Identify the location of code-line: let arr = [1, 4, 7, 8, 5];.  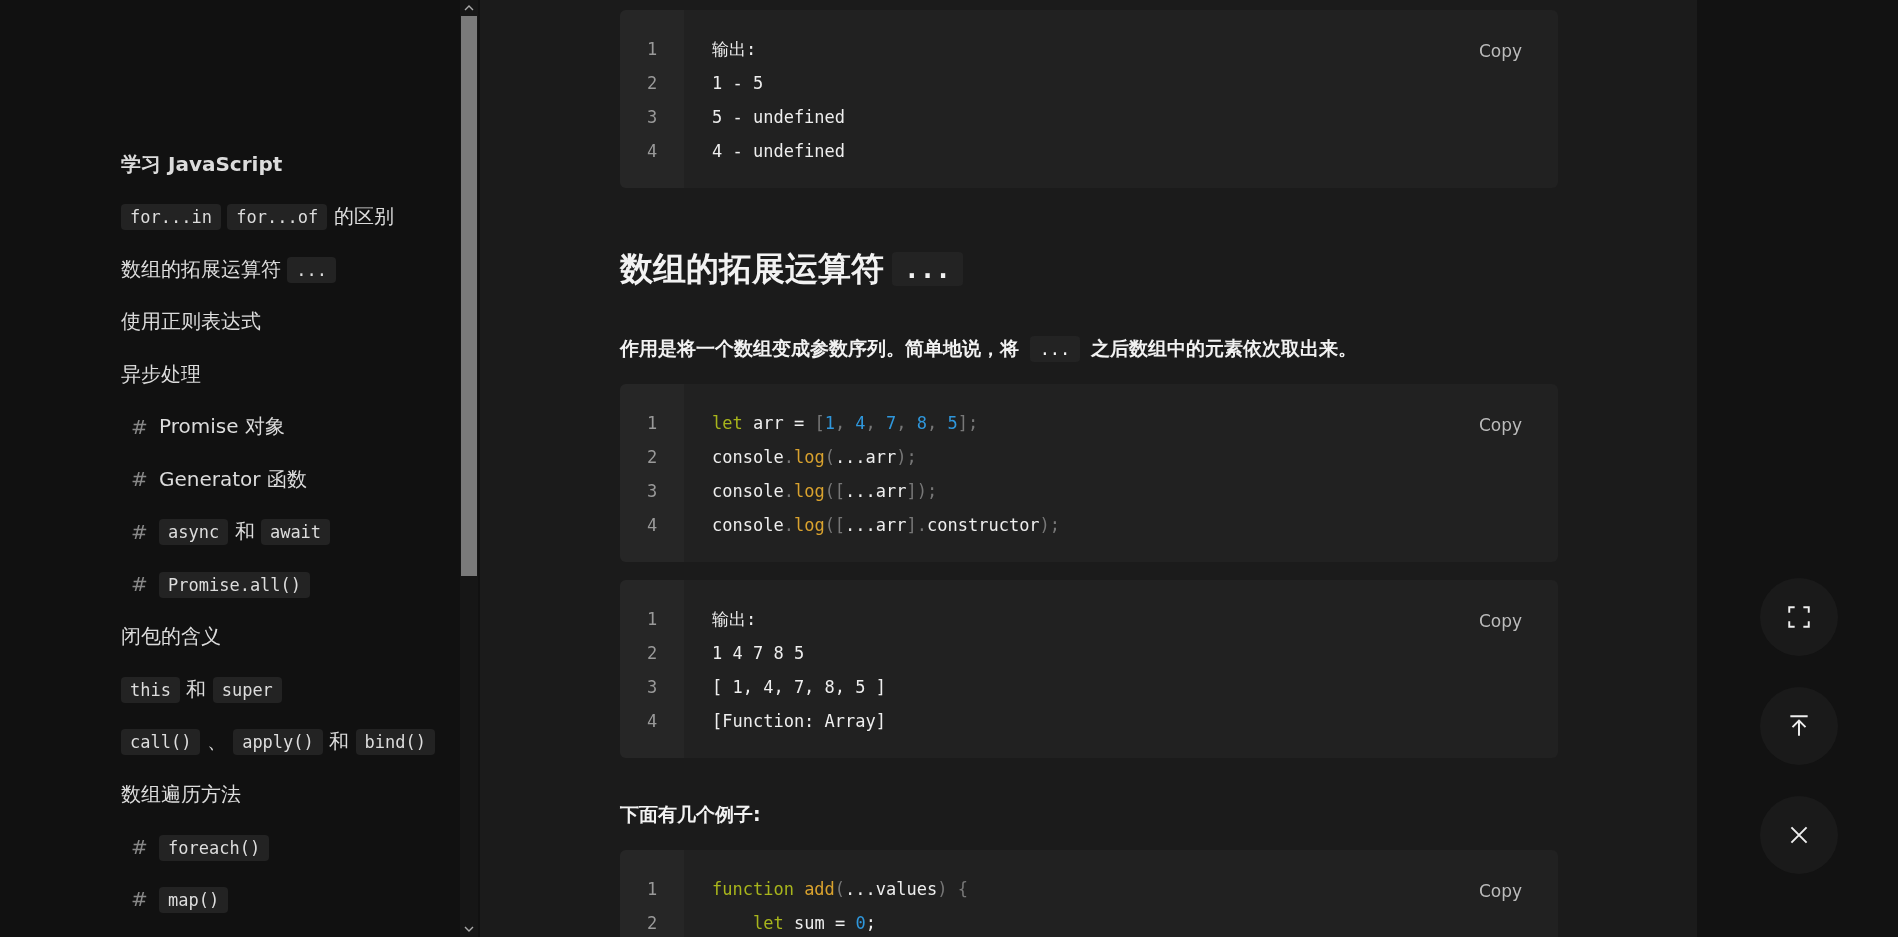
(845, 423).